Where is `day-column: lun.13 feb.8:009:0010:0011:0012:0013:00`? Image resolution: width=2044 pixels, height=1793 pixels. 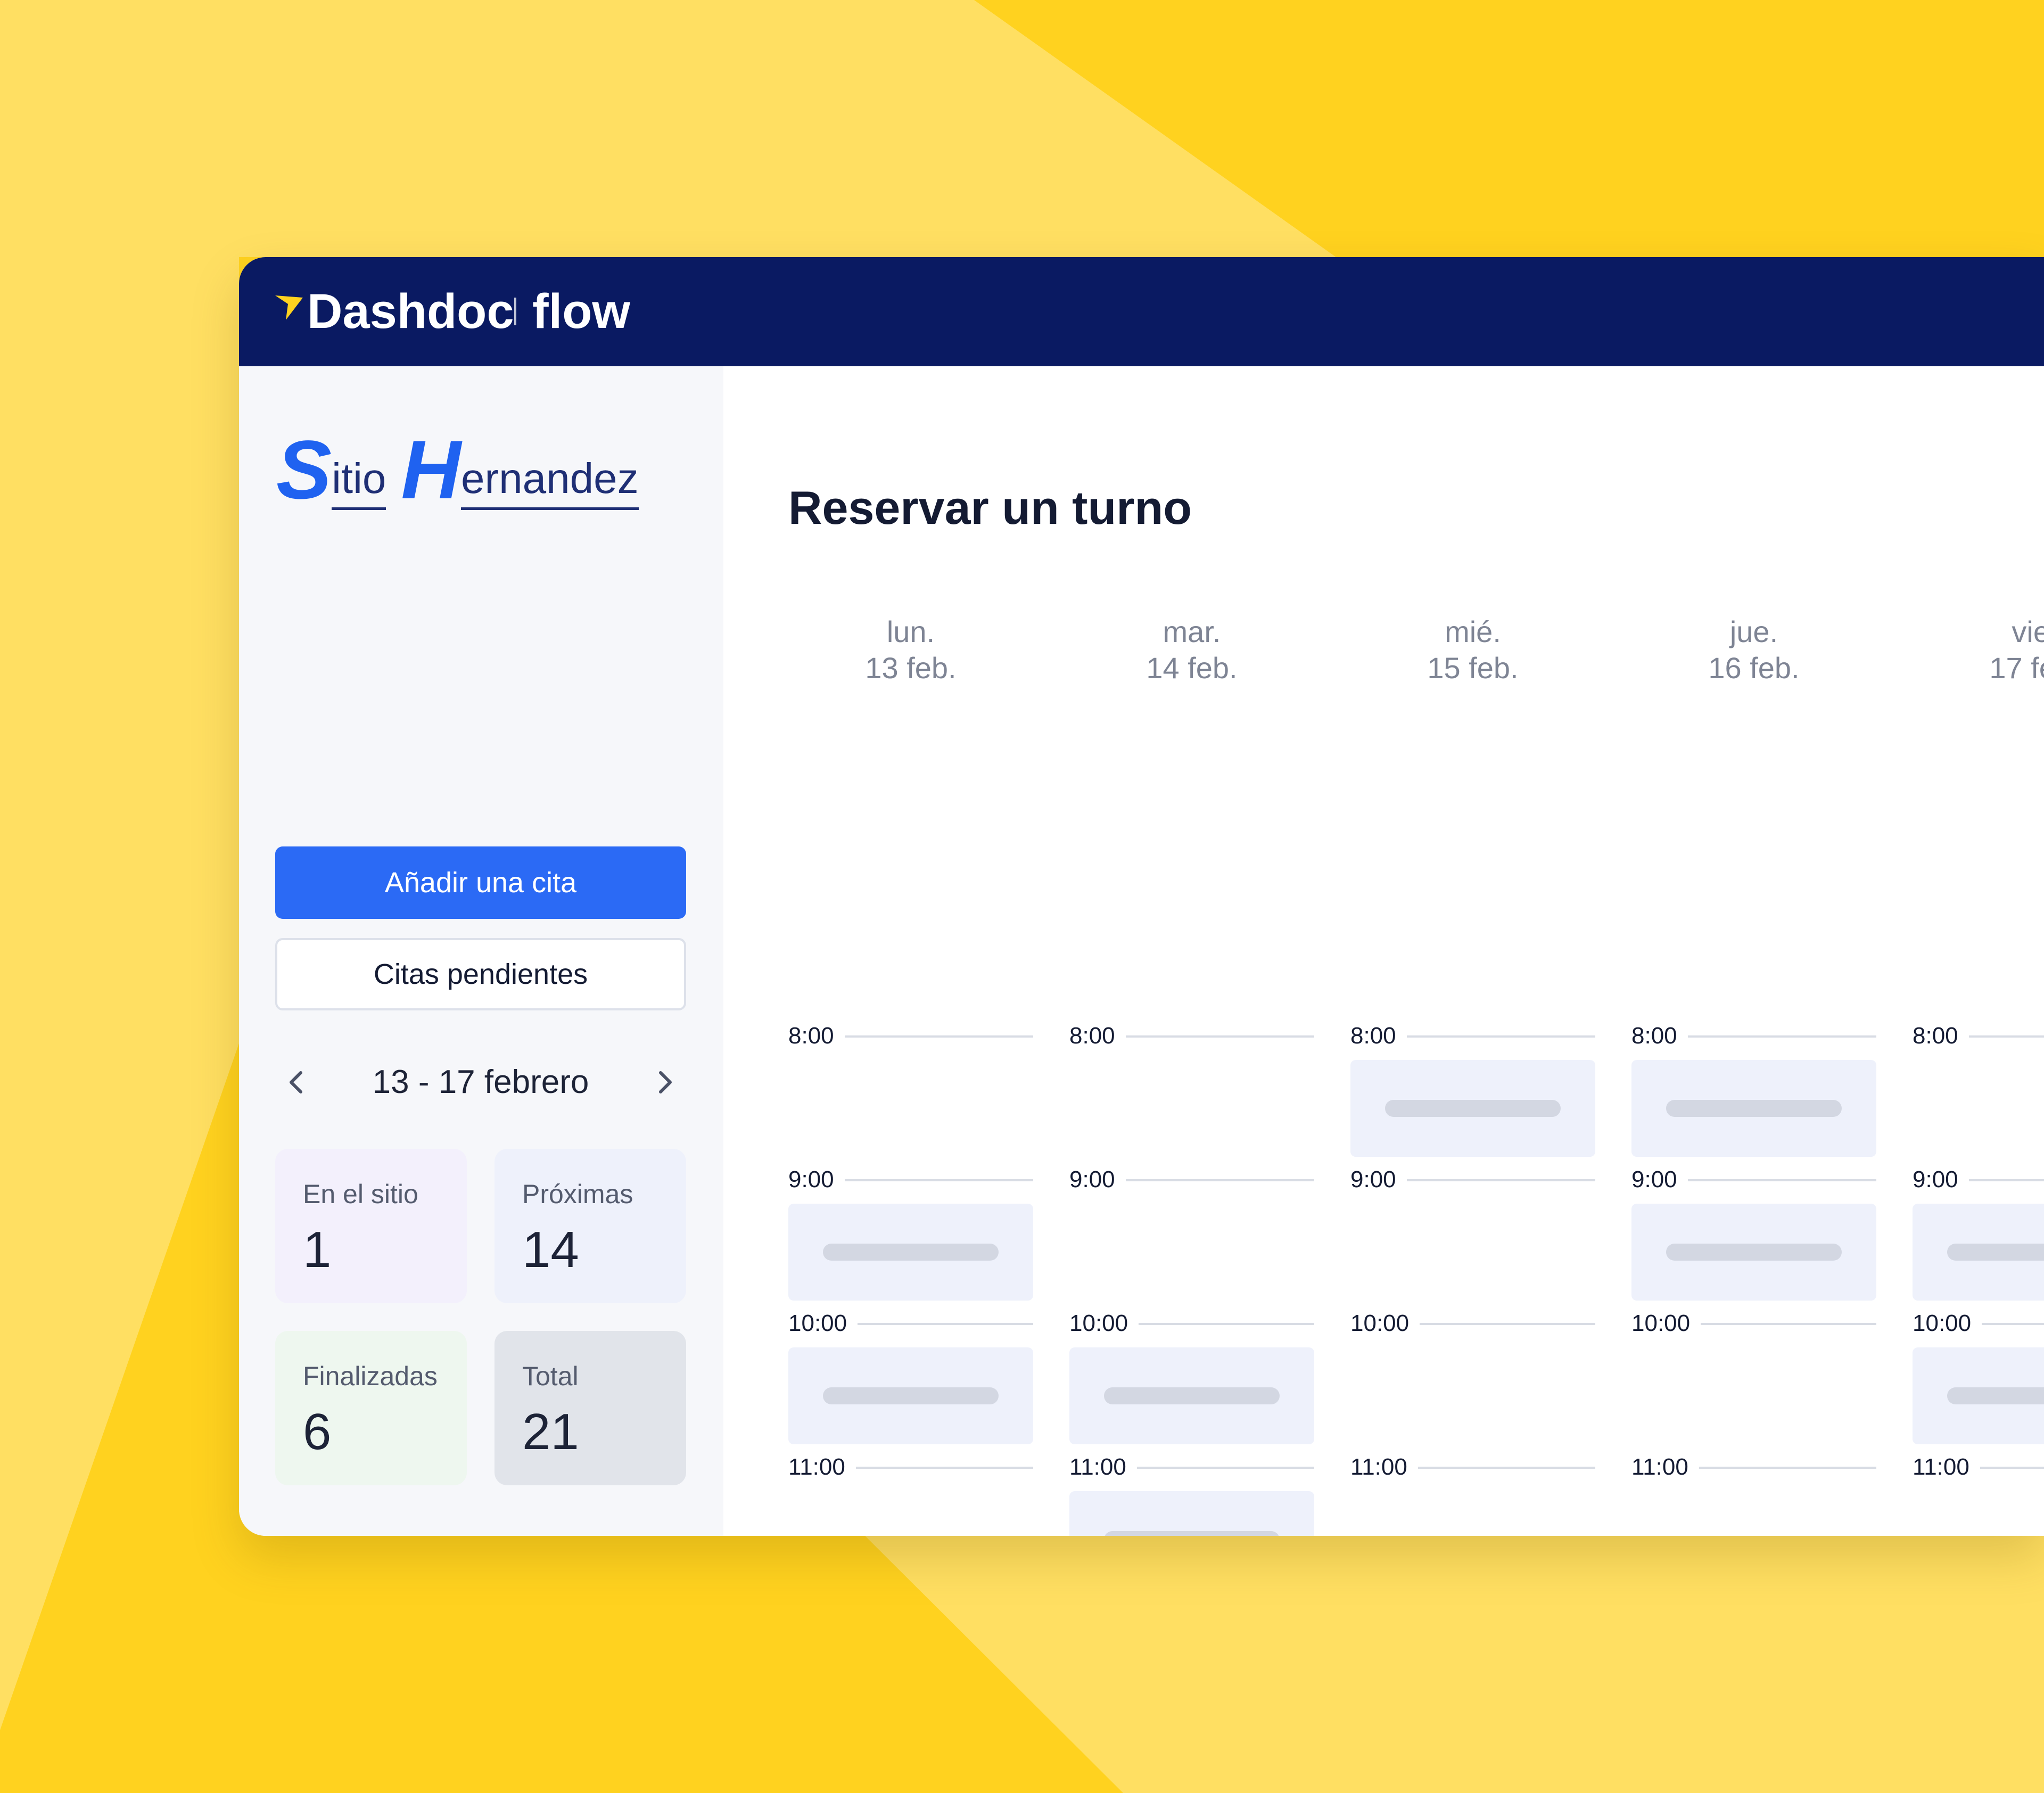
day-column: lun.13 feb.8:009:0010:0011:0012:0013:00 is located at coordinates (910, 951).